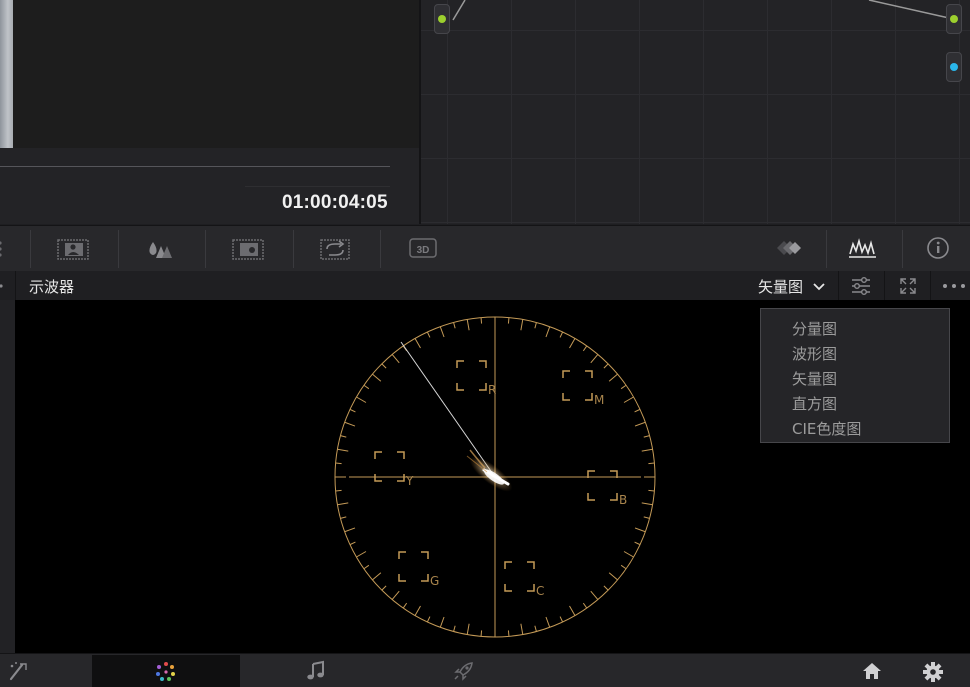 This screenshot has height=687, width=970. I want to click on gear-icon, so click(933, 672).